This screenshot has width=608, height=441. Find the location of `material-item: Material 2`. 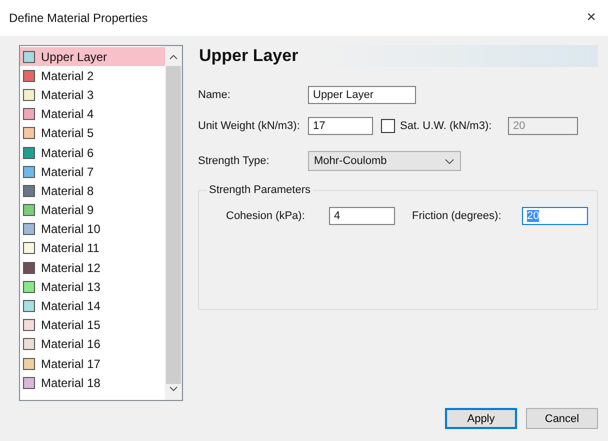

material-item: Material 2 is located at coordinates (92, 76).